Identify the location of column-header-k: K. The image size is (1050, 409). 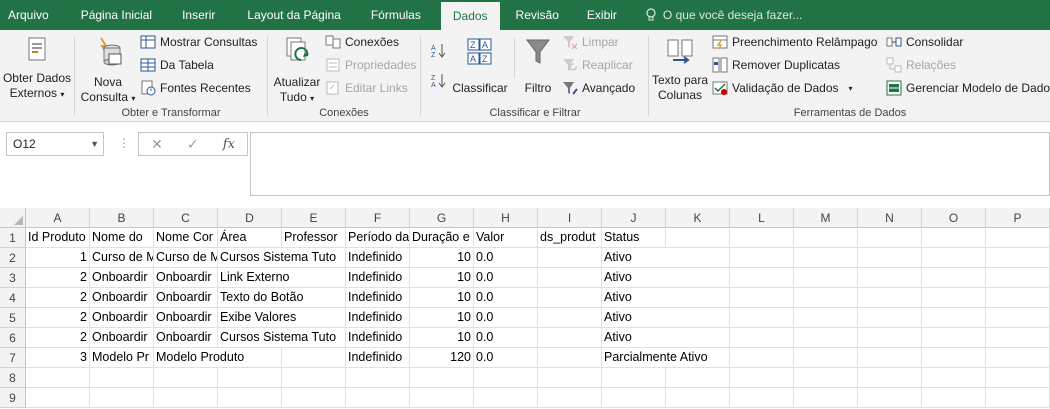
(698, 218).